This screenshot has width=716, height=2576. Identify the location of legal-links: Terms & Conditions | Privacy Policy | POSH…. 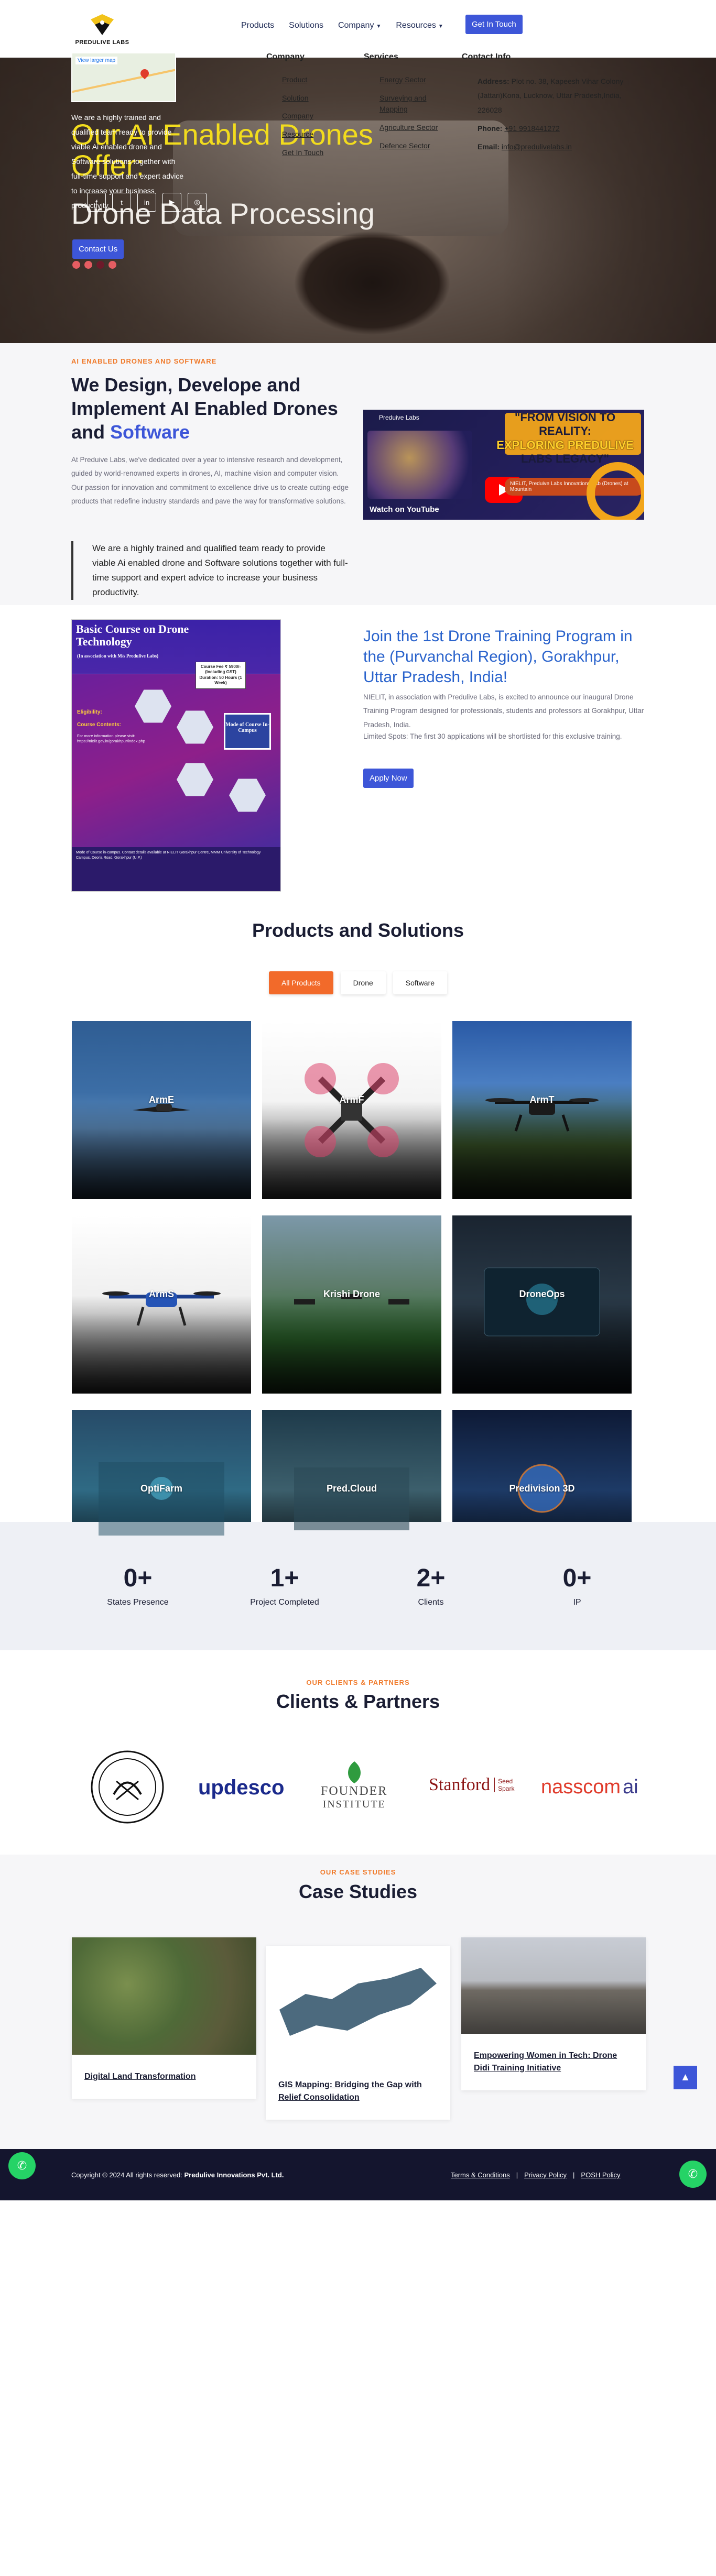
(536, 2175).